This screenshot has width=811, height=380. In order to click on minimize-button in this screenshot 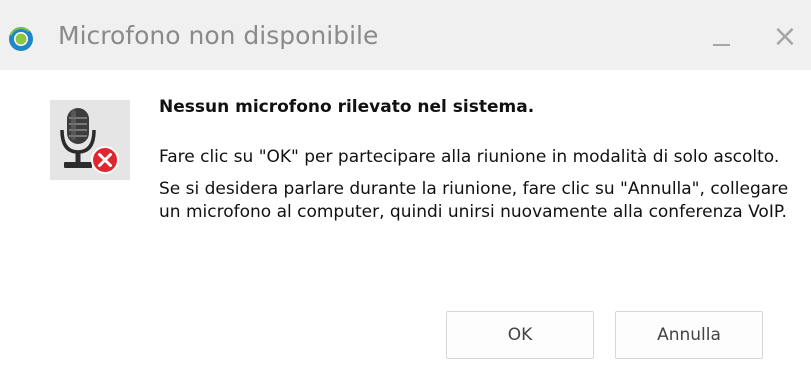, I will do `click(721, 37)`.